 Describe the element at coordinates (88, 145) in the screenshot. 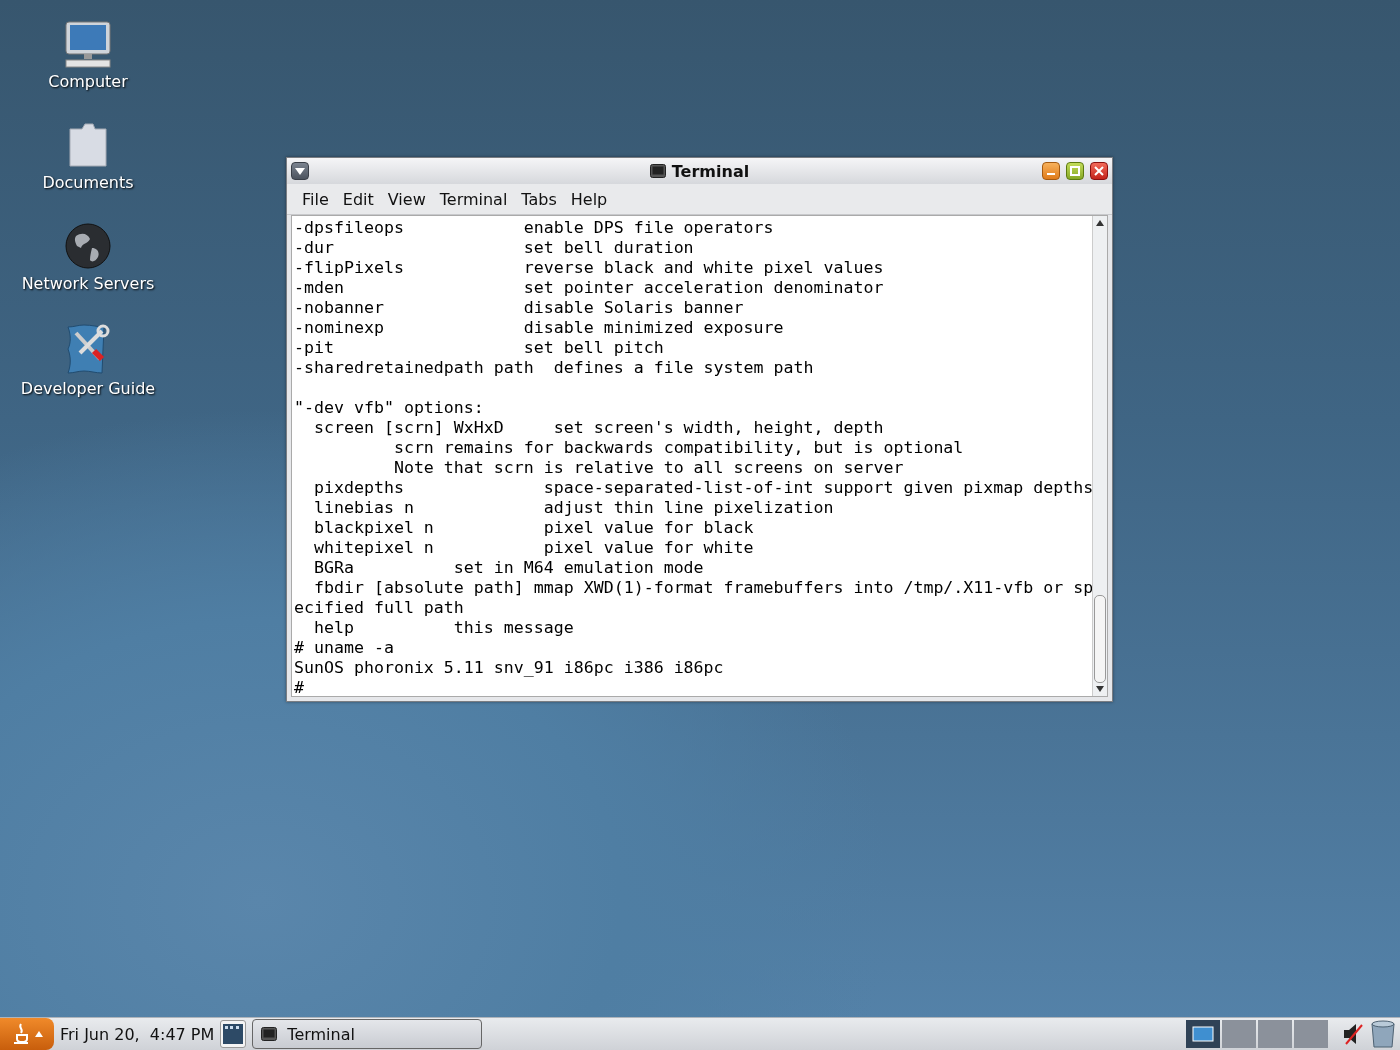

I see `folder-icon` at that location.